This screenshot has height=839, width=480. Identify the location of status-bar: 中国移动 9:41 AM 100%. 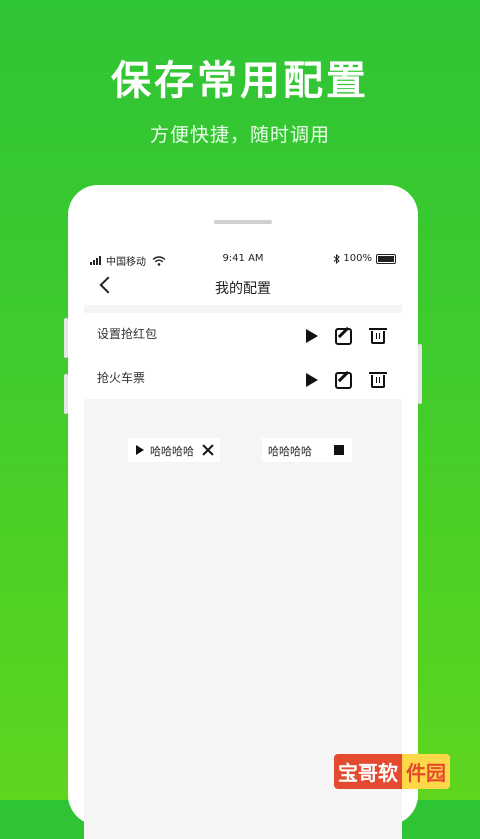
(243, 259).